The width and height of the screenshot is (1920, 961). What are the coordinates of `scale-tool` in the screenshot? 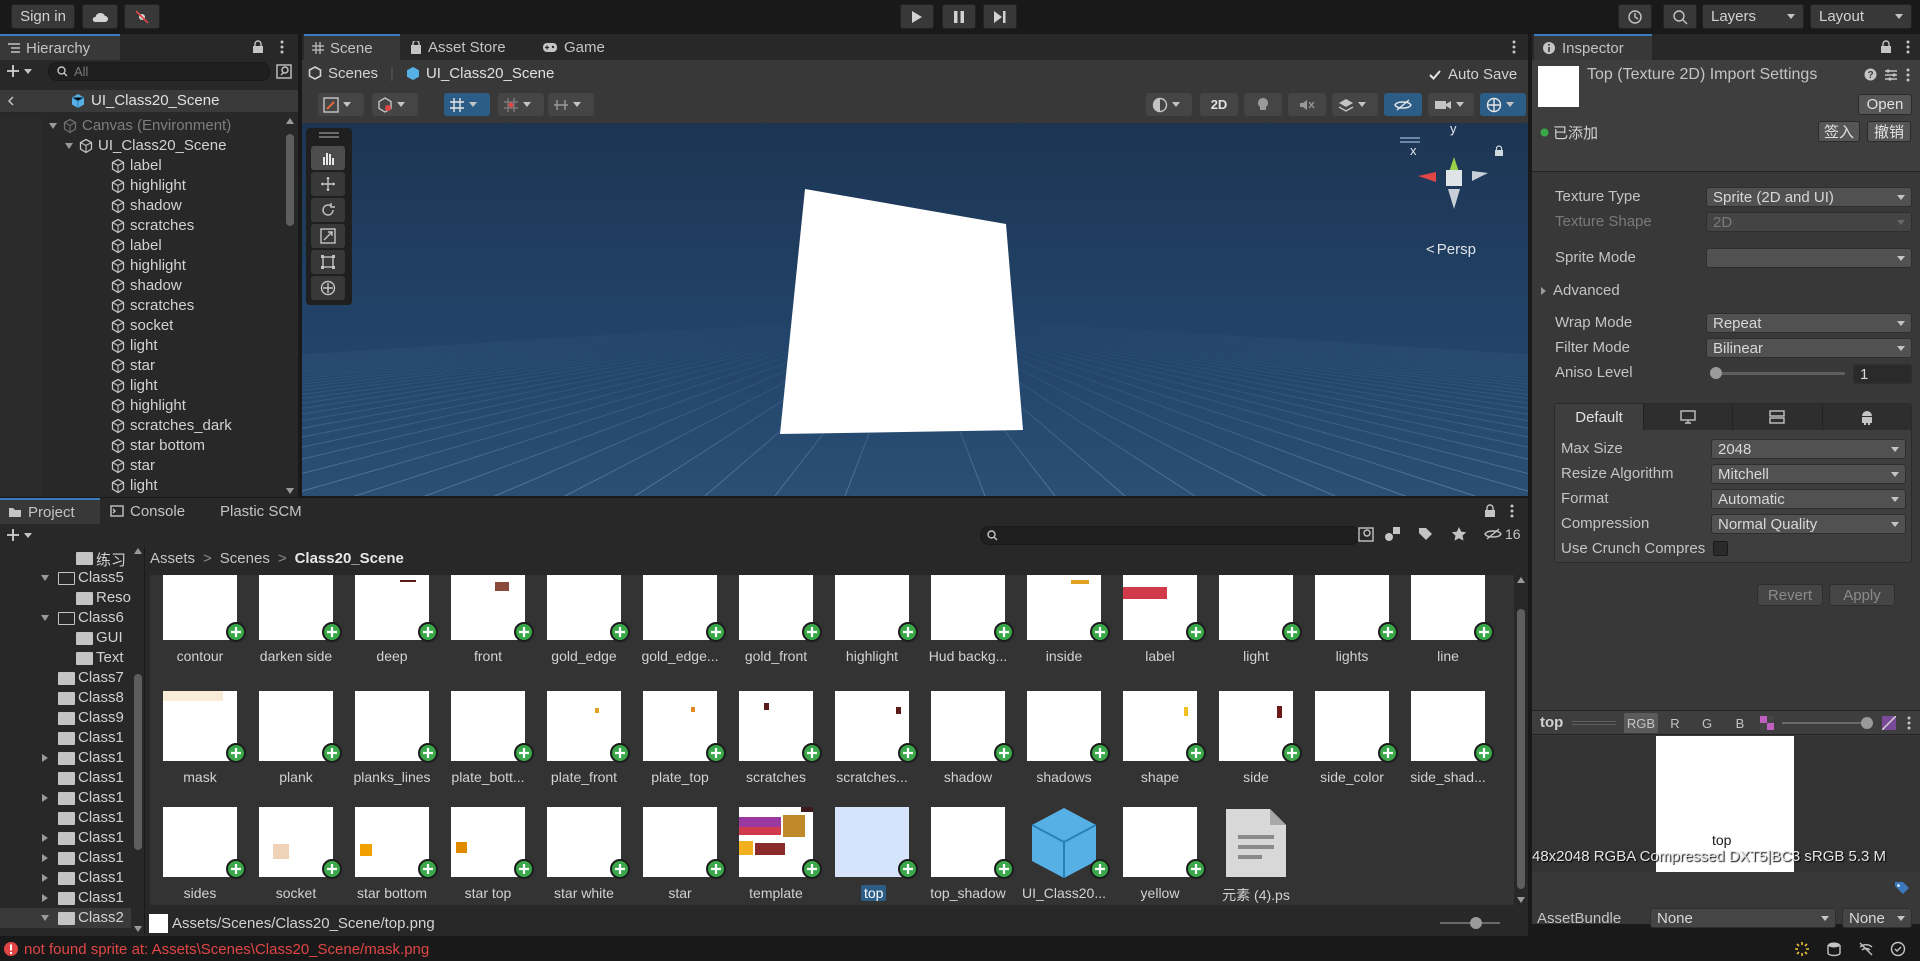 It's located at (328, 236).